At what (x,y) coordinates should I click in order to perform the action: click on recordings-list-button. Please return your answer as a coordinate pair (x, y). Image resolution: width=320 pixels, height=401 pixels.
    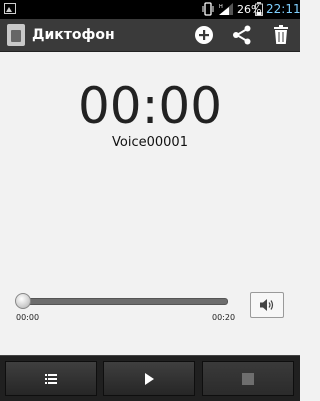
    Looking at the image, I should click on (51, 378).